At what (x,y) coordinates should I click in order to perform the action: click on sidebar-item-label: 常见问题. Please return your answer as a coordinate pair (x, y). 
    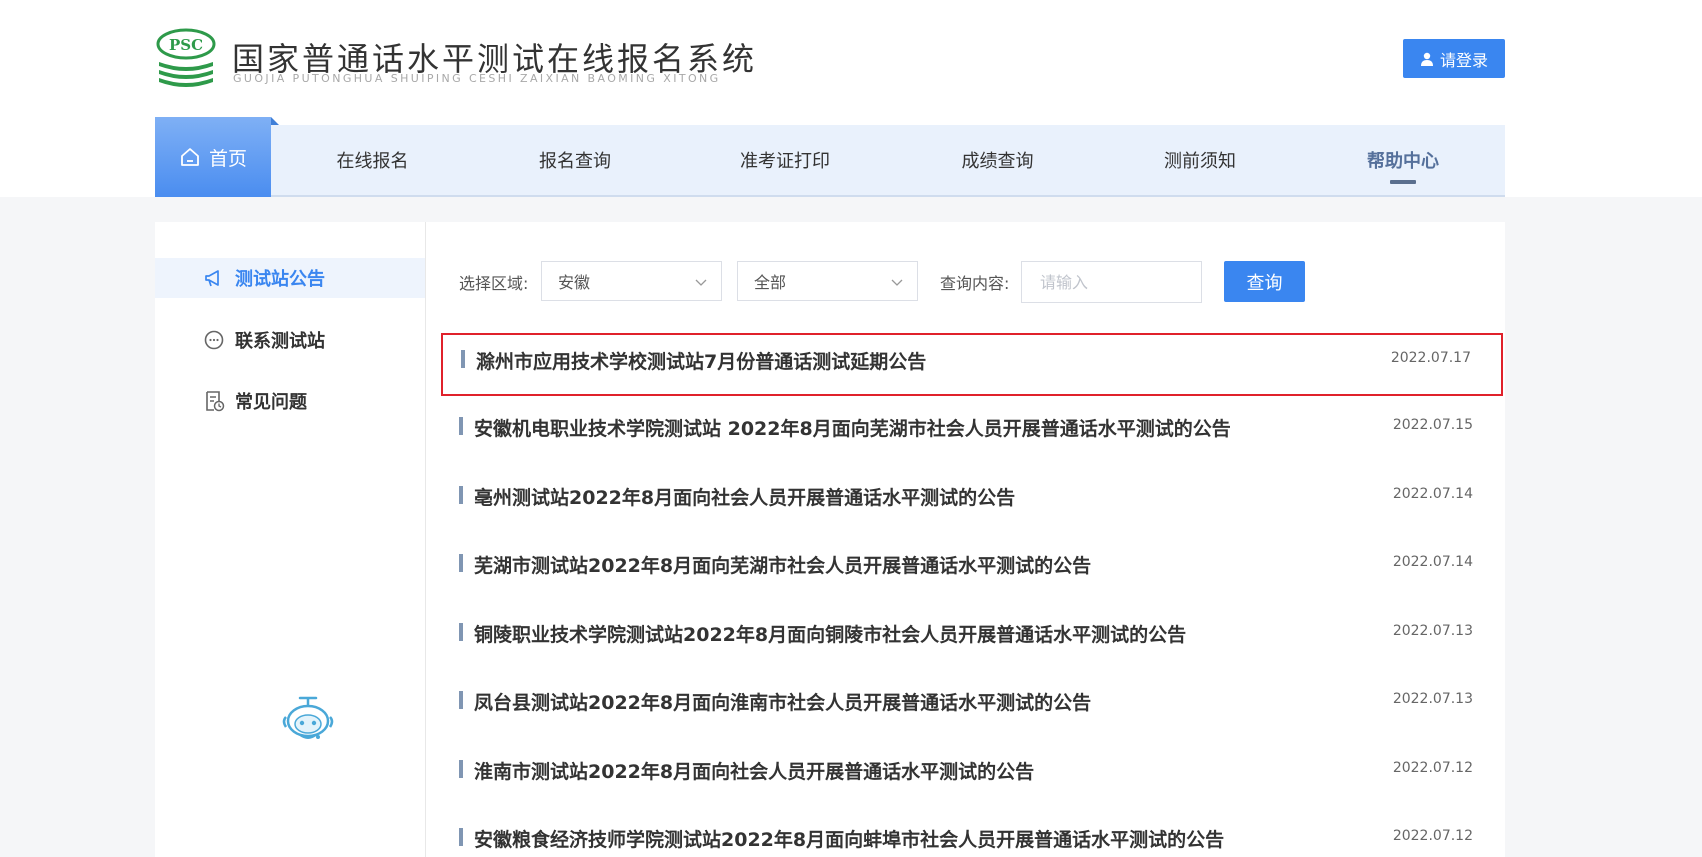
    Looking at the image, I should click on (271, 402).